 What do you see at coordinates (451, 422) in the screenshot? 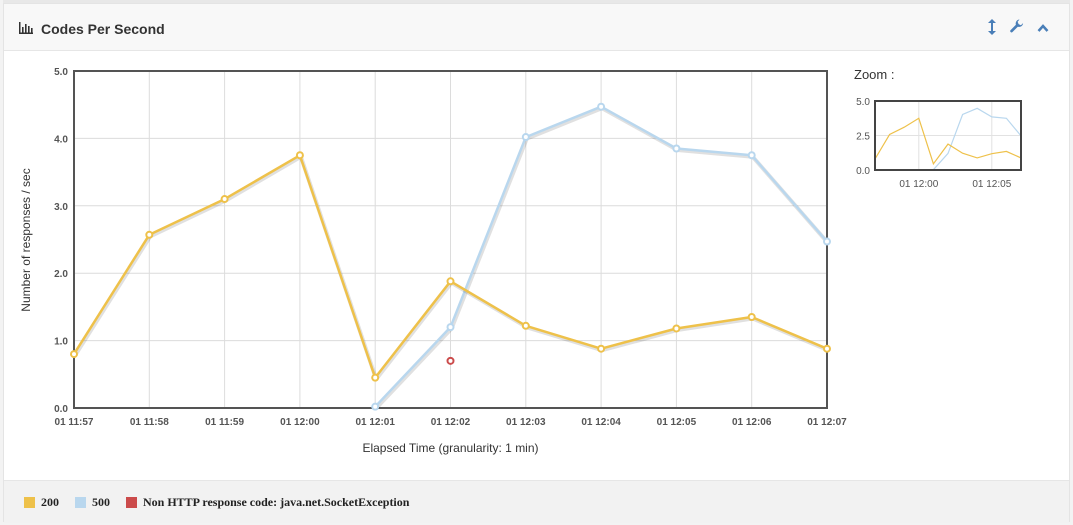
I see `x-tick-label: 01 12:02` at bounding box center [451, 422].